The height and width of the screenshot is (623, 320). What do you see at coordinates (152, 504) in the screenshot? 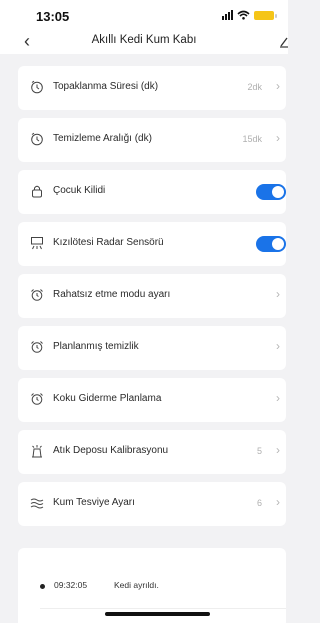
I see `setting-row-litter-leveling: Kum Tesviye Ayarı 6 ›` at bounding box center [152, 504].